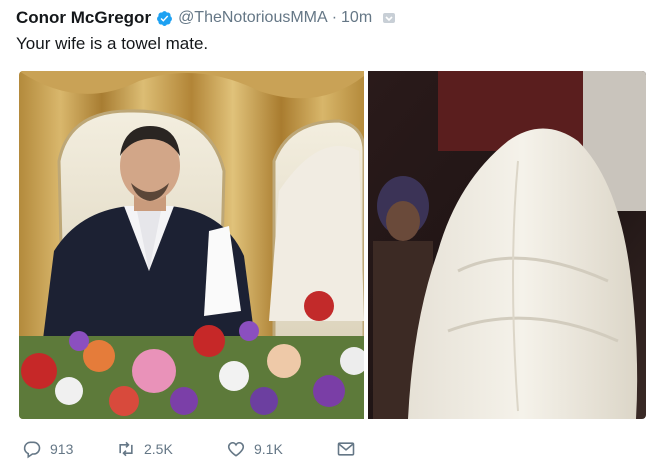  I want to click on author-handle: @TheNotoriousMMA, so click(253, 18).